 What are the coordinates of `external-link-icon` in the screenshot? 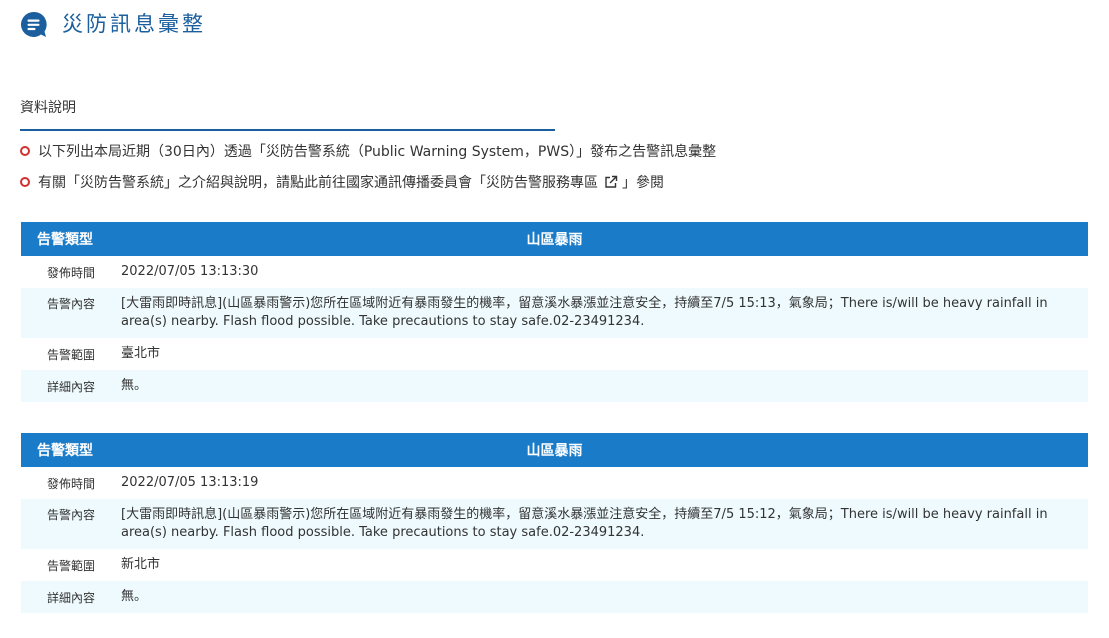 It's located at (611, 181).